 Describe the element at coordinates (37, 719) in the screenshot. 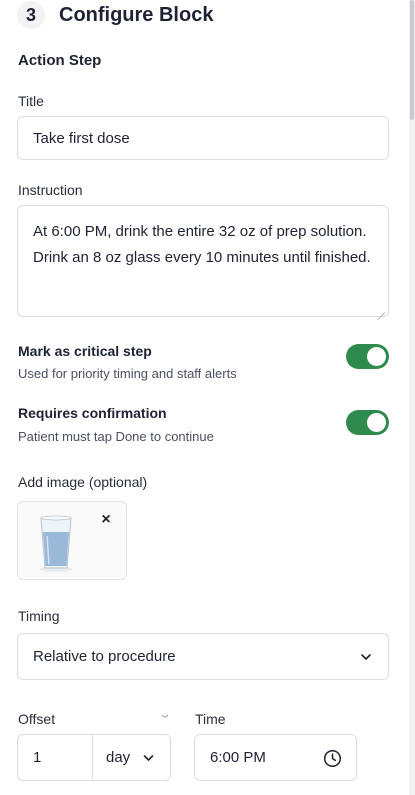

I see `offset-label: Offset` at that location.